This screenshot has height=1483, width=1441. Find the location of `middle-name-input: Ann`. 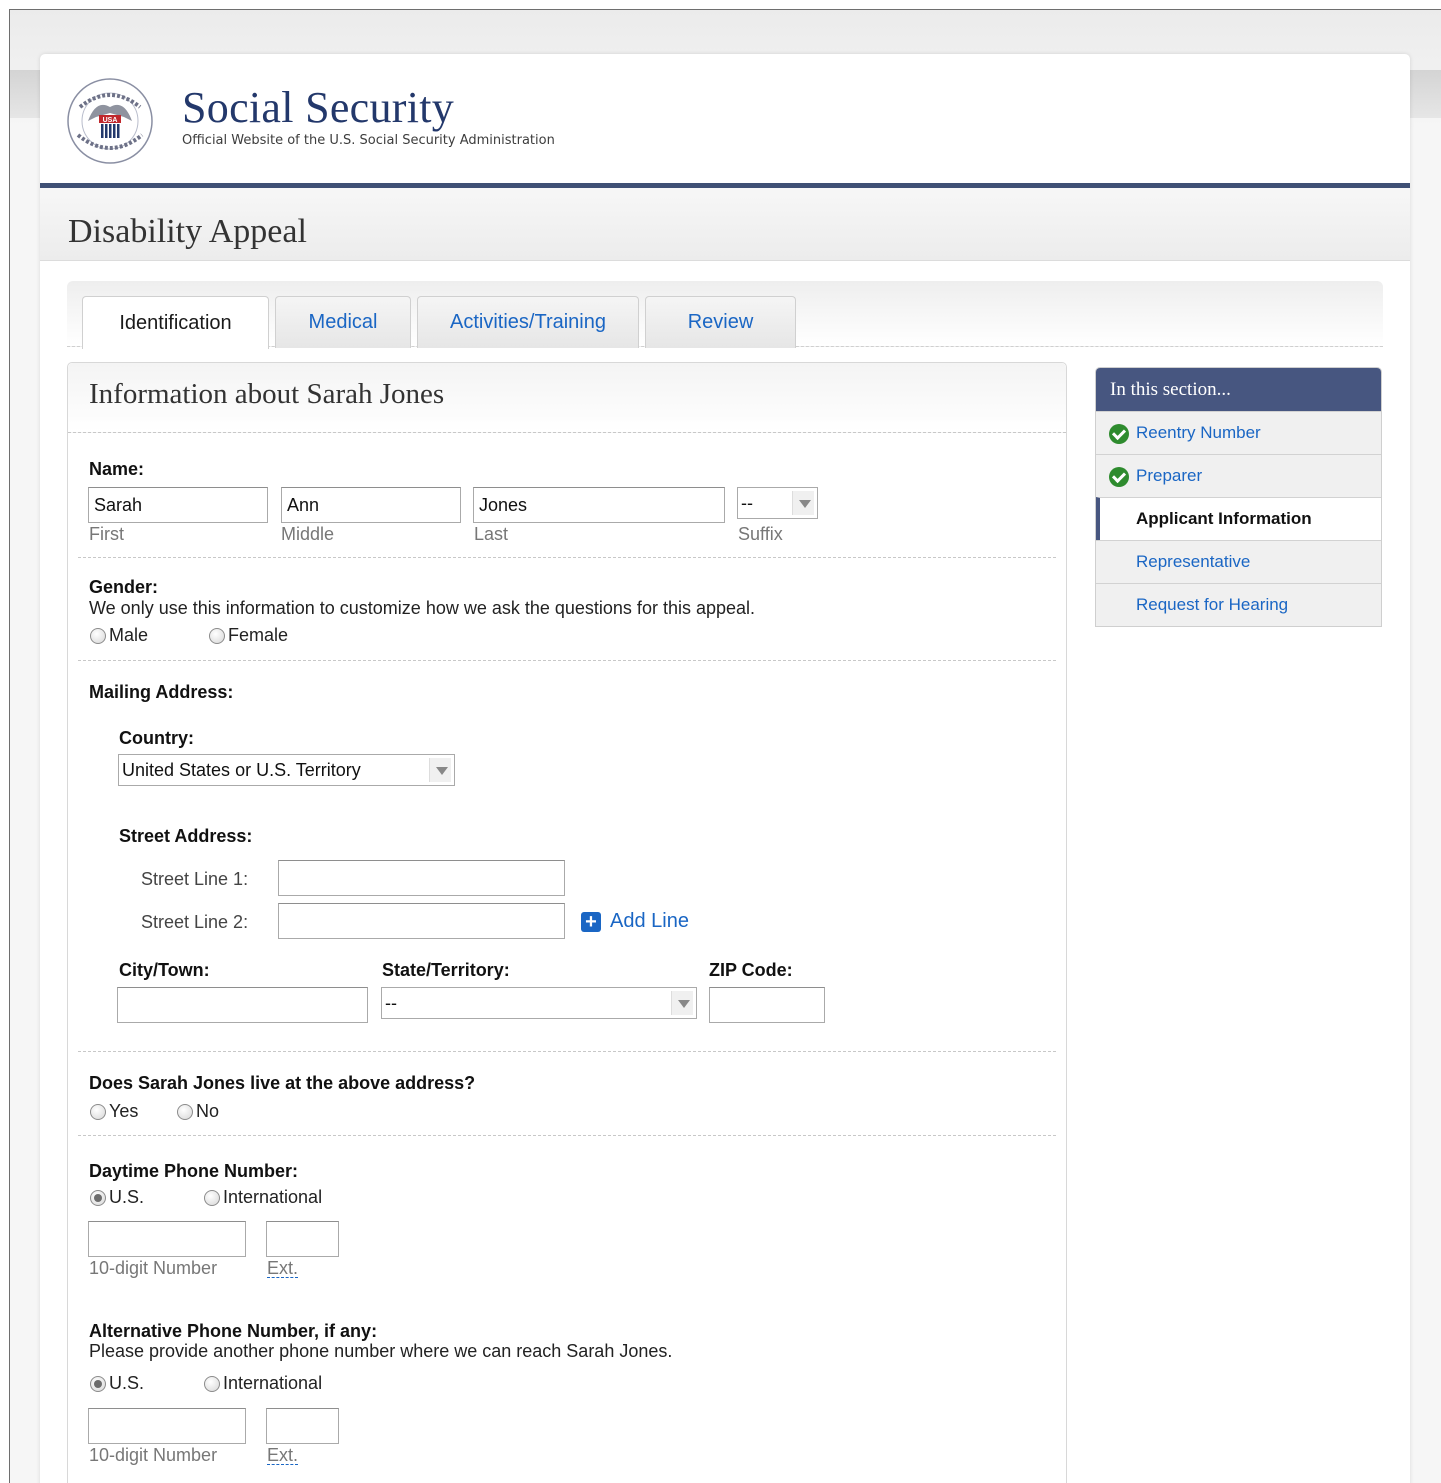

middle-name-input: Ann is located at coordinates (371, 505).